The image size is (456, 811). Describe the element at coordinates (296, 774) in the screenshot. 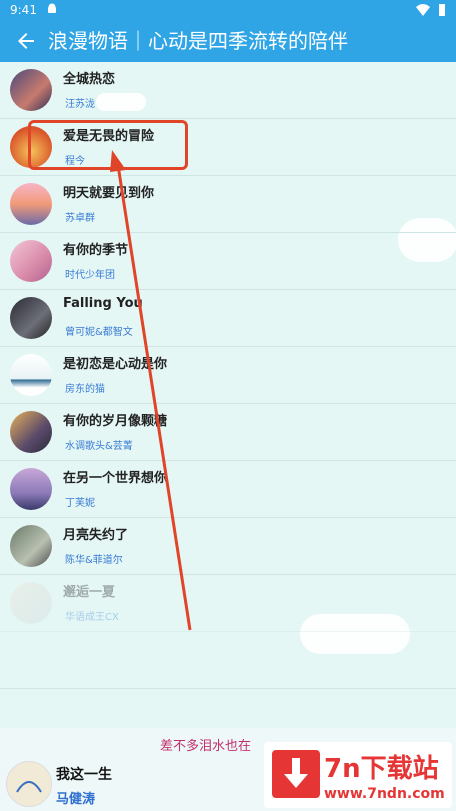

I see `download-icon` at that location.